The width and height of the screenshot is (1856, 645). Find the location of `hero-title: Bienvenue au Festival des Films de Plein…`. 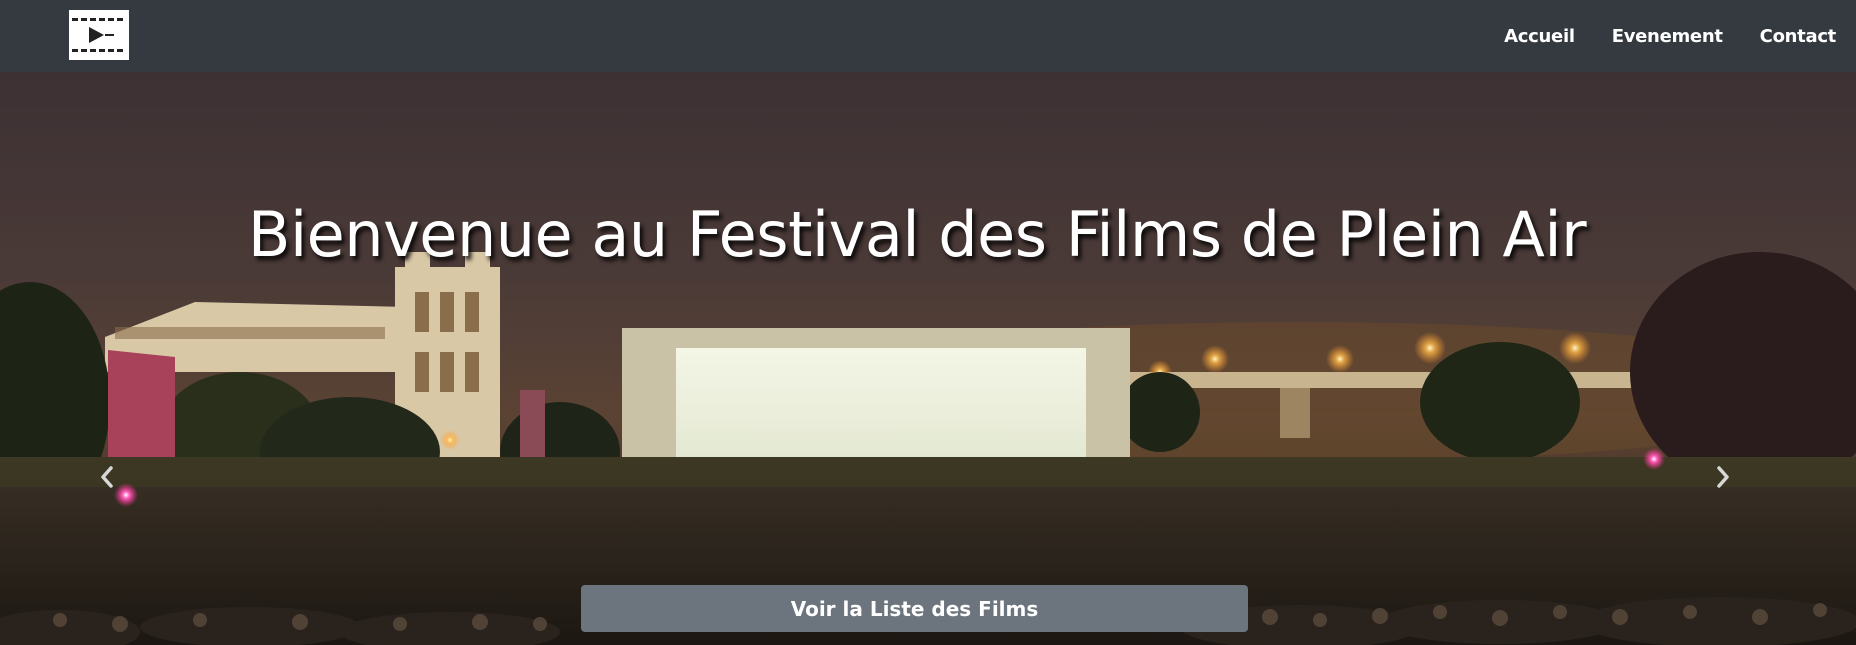

hero-title: Bienvenue au Festival des Films de Plein… is located at coordinates (917, 234).